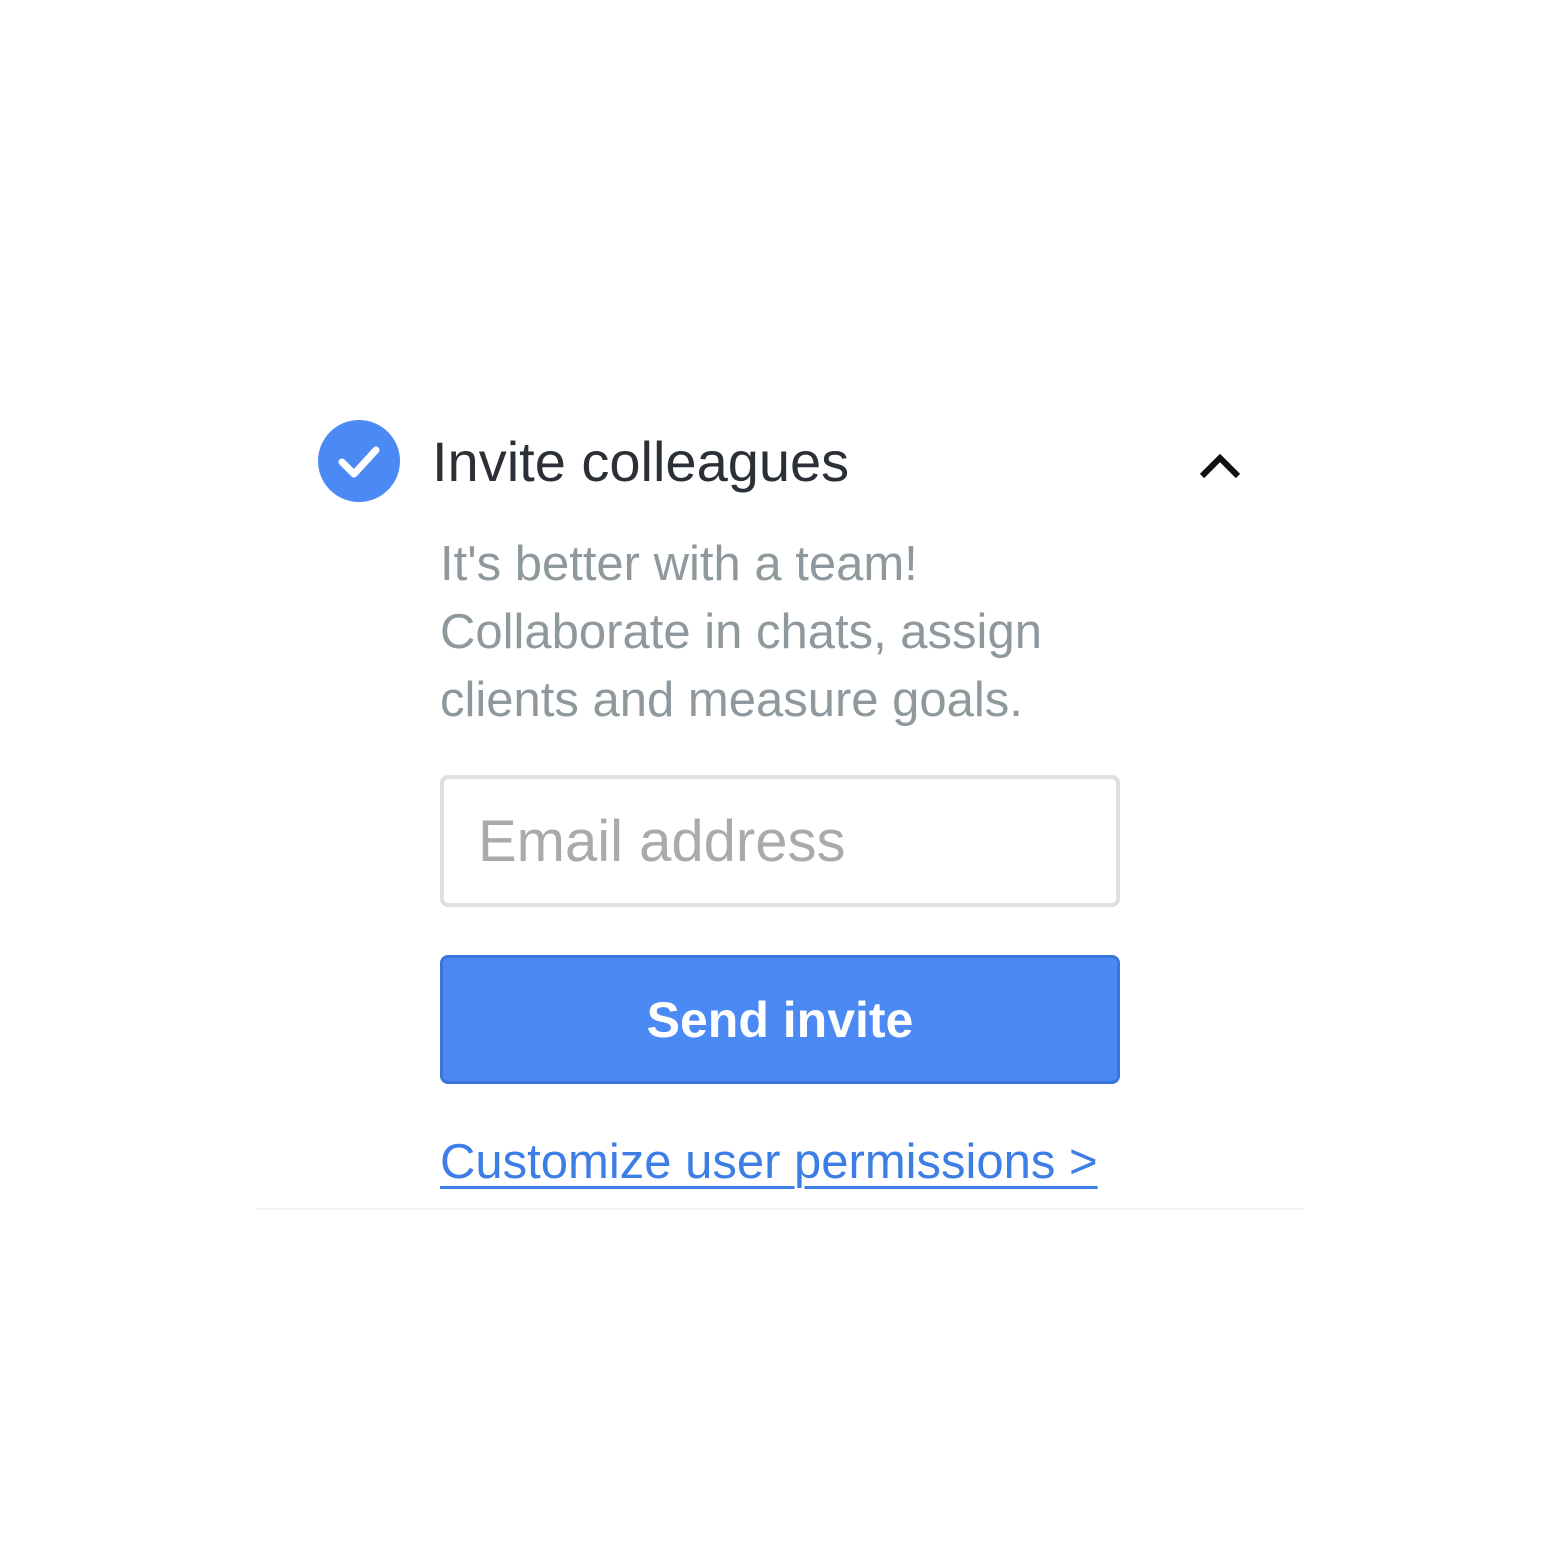 This screenshot has width=1560, height=1560. Describe the element at coordinates (679, 564) in the screenshot. I see `description-line: It's better with a team!` at that location.